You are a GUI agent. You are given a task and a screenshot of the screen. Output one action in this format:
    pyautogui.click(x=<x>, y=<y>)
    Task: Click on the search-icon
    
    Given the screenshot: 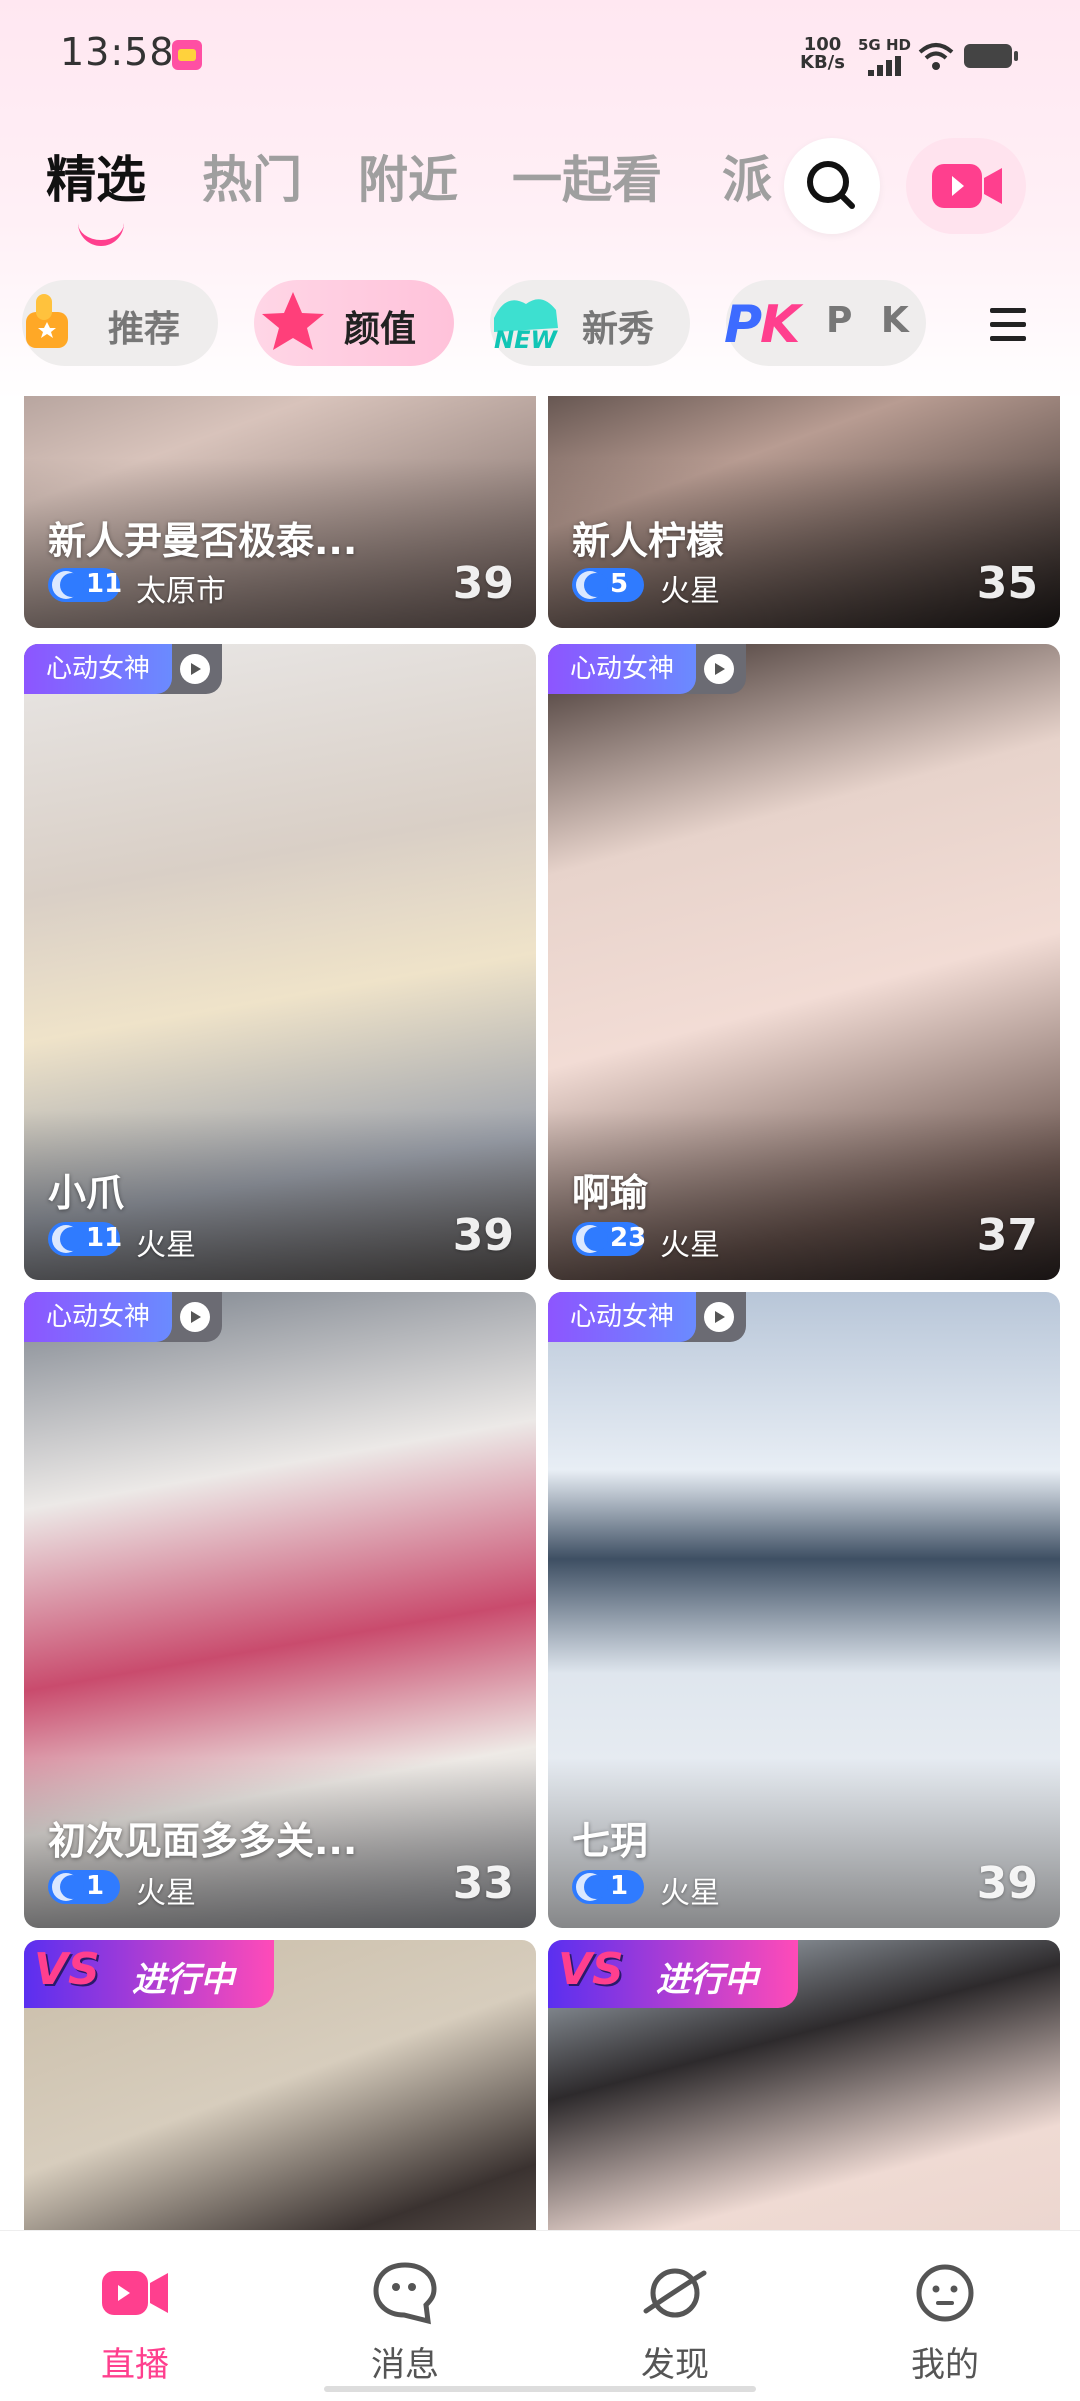 What is the action you would take?
    pyautogui.click(x=831, y=185)
    